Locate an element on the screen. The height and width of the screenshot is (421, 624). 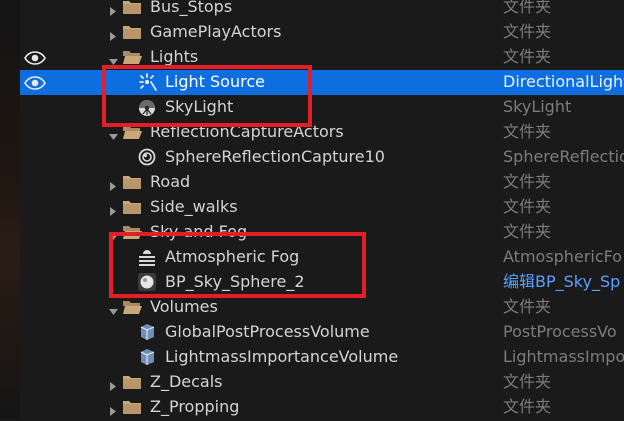
item-type: SkyLight is located at coordinates (537, 106).